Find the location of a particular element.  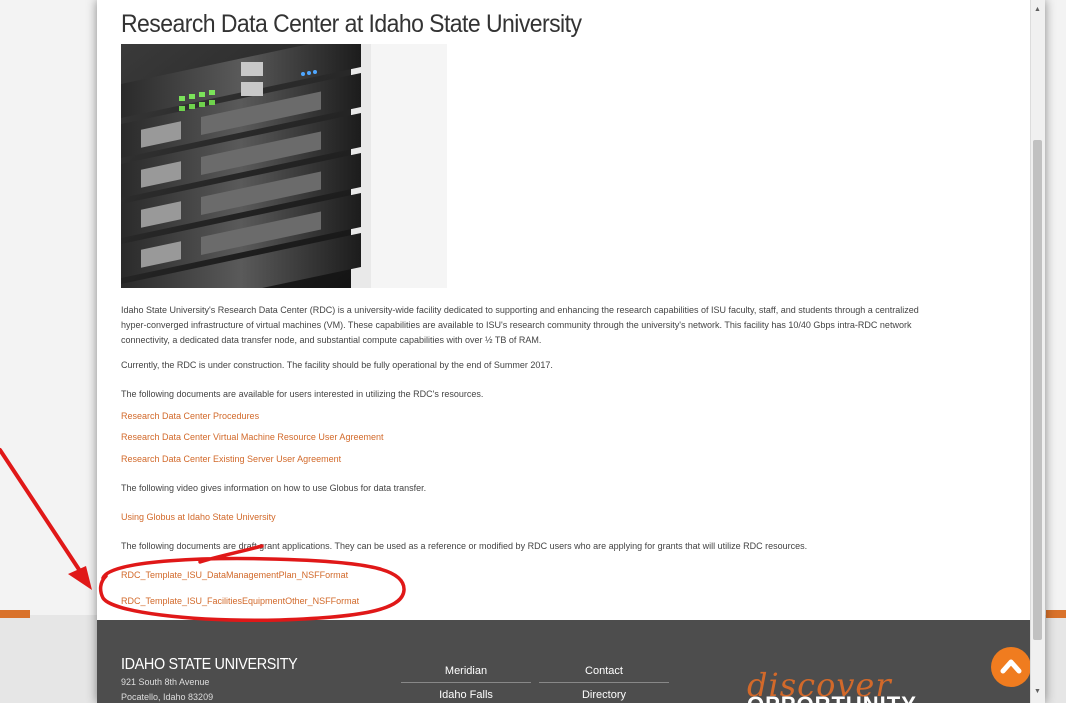

scroll-down-arrow-icon: ▼ is located at coordinates (1037, 691).